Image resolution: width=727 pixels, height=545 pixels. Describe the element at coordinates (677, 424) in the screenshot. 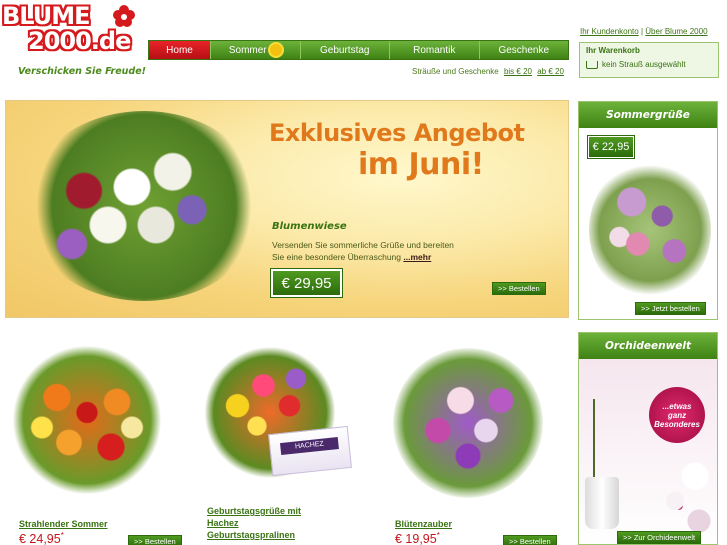

I see `orchid-bubble-line3: Besonderes` at that location.